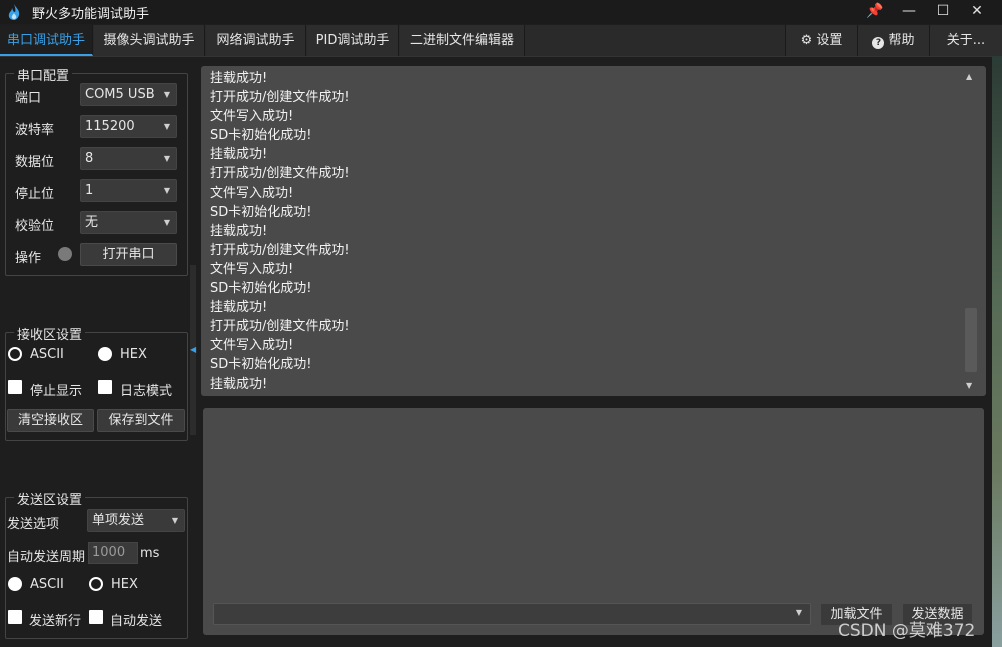  Describe the element at coordinates (15, 387) in the screenshot. I see `stop-display-checkbox` at that location.